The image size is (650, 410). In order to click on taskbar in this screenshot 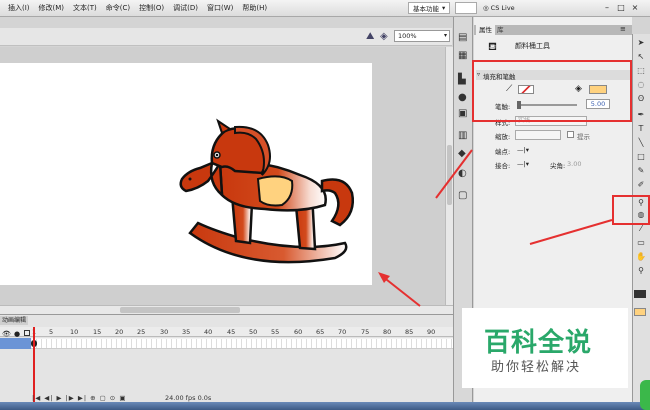, I will do `click(325, 406)`.